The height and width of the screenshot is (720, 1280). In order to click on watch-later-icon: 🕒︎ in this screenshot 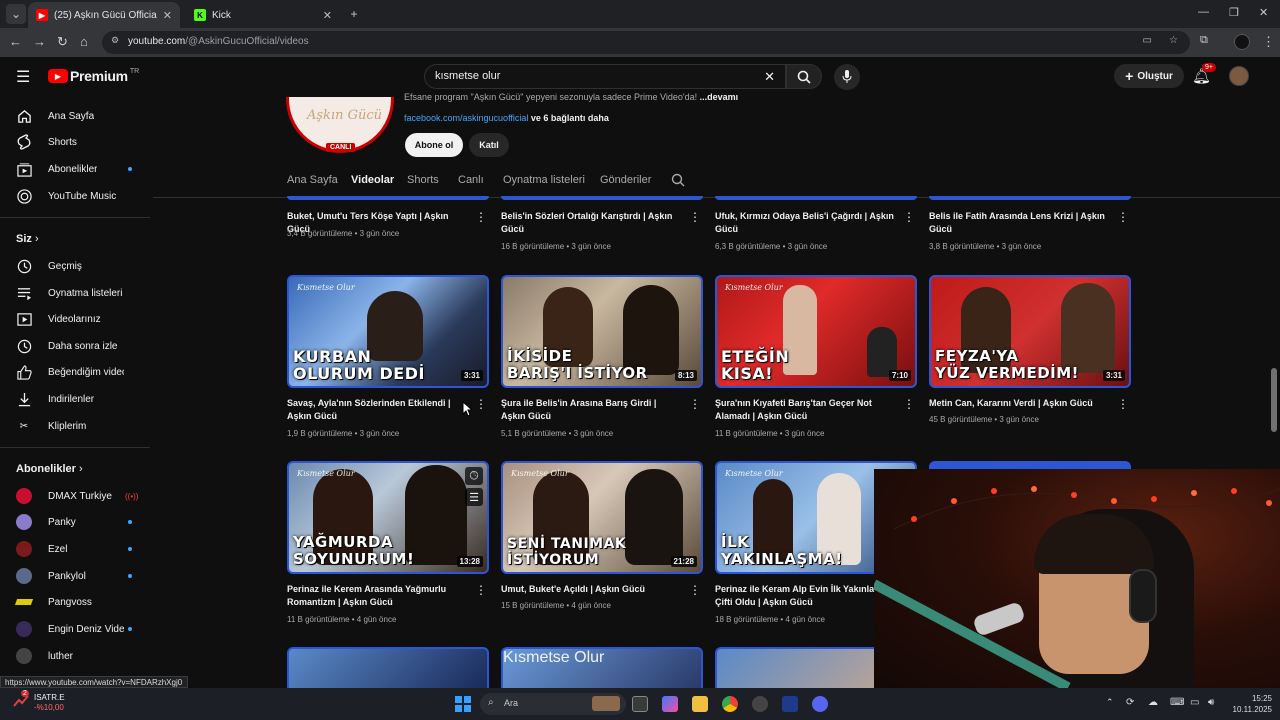, I will do `click(474, 476)`.